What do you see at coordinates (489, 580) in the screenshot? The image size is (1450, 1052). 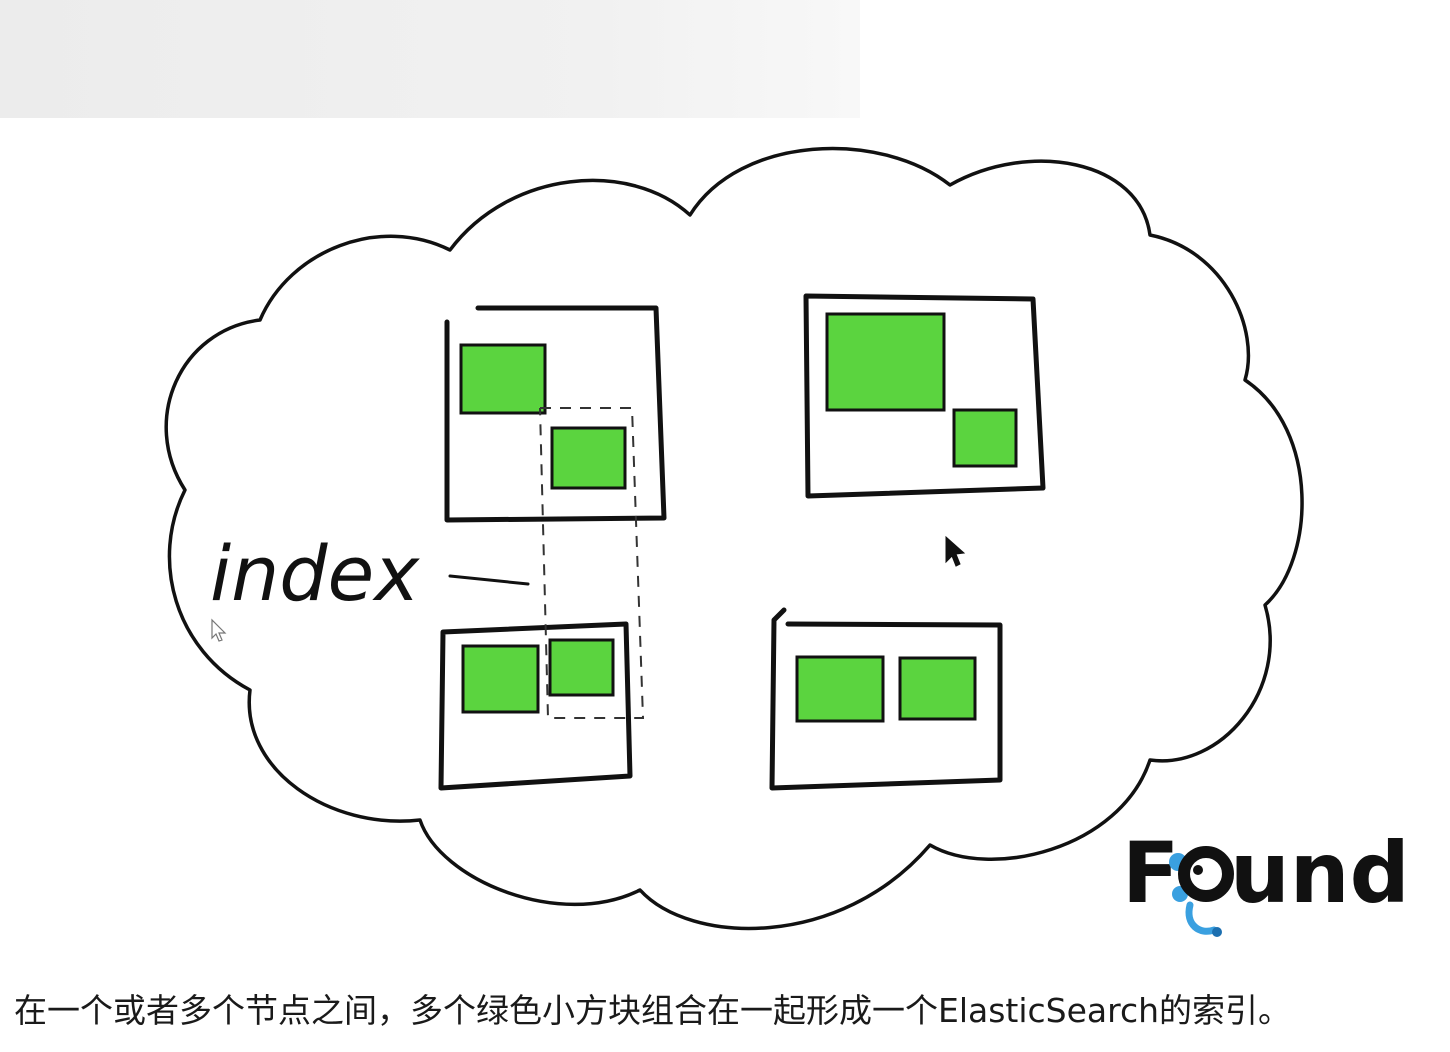 I see `index-pointer-line` at bounding box center [489, 580].